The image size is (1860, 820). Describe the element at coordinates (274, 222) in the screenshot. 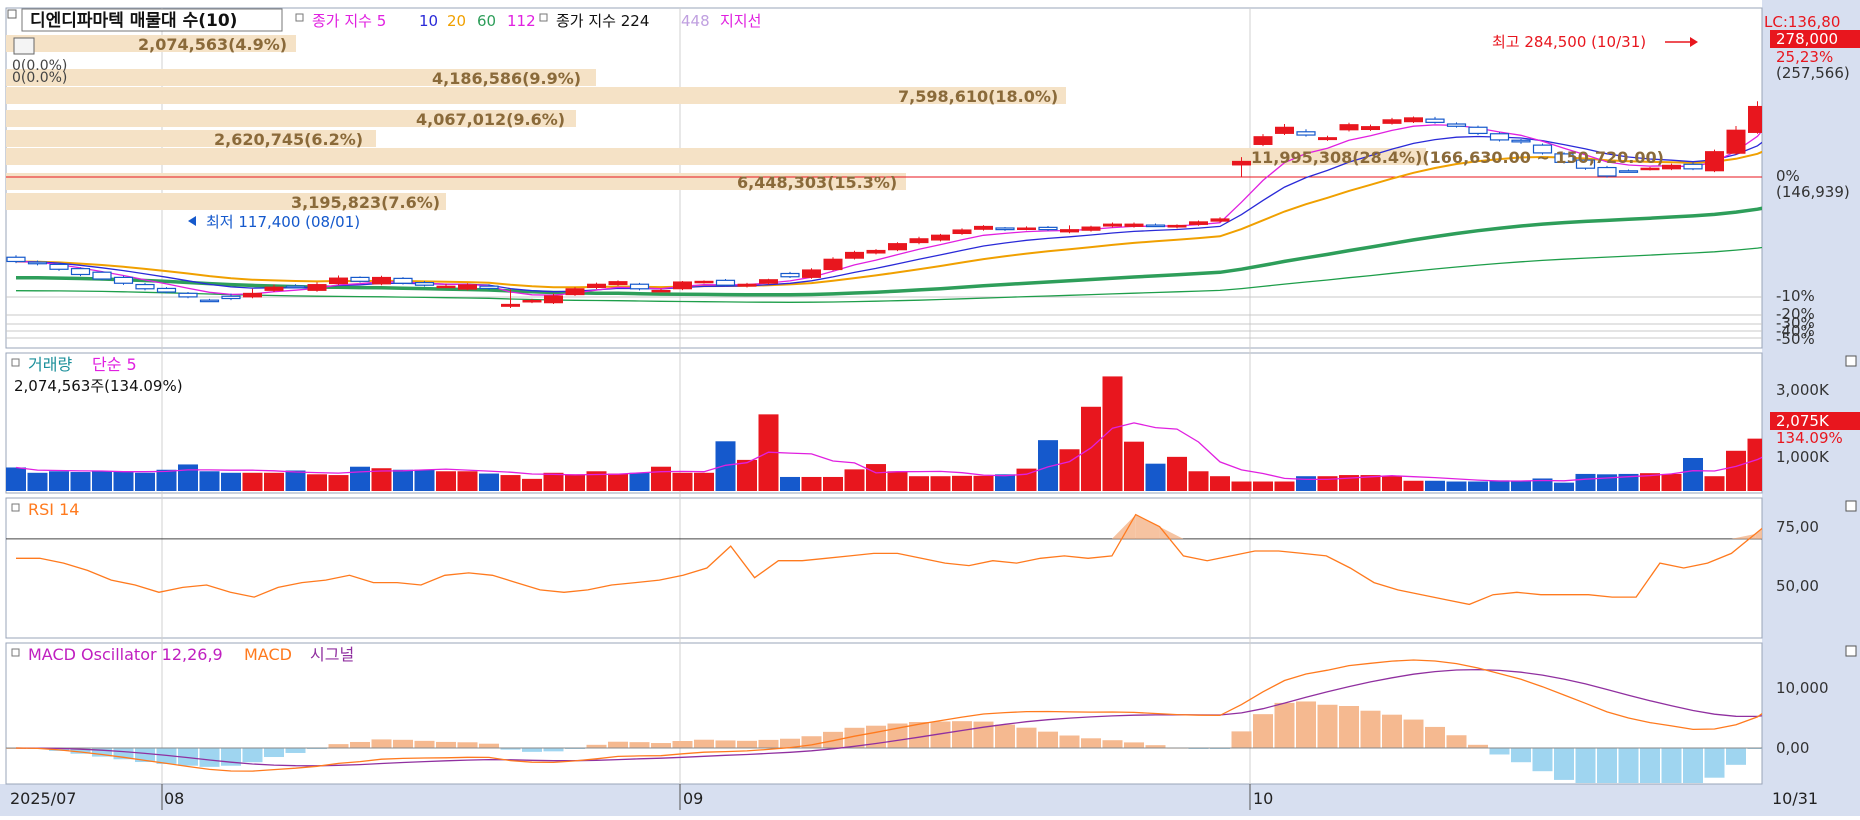

I see `low-annotation: 최저 117,400 (08/01)` at that location.